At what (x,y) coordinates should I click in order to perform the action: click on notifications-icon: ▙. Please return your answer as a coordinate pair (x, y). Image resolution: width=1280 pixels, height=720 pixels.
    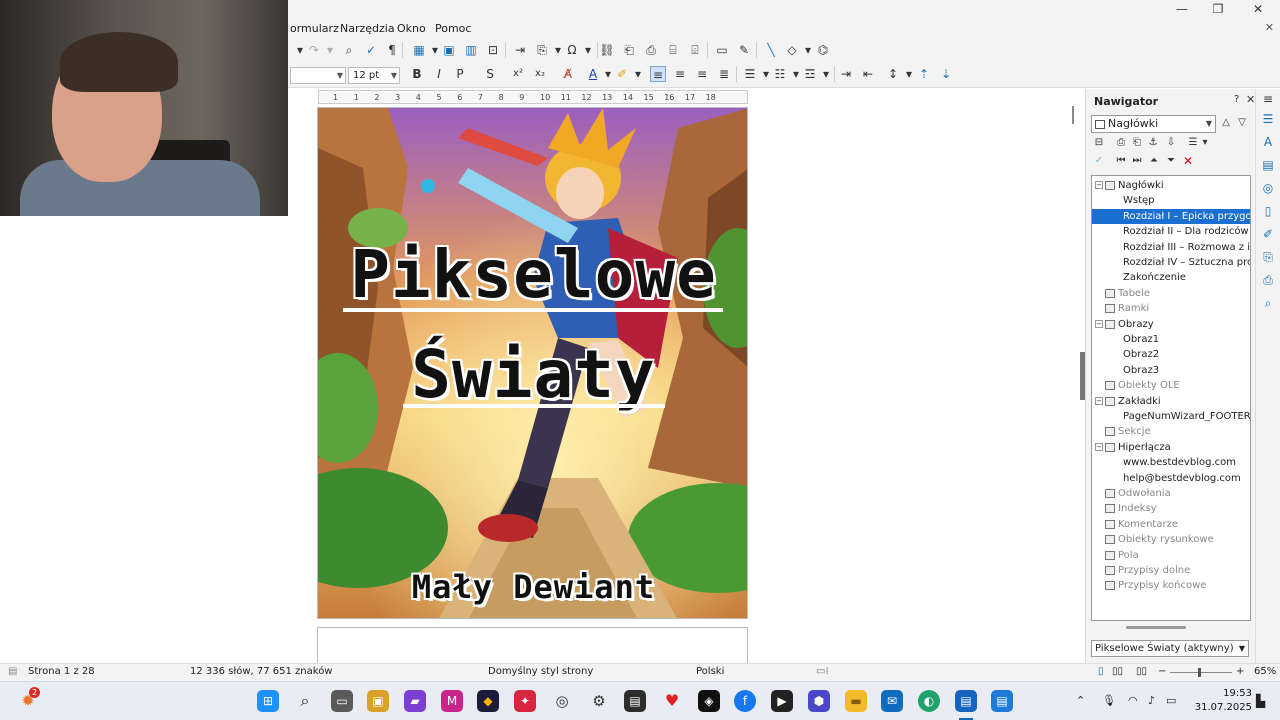
    Looking at the image, I should click on (1260, 701).